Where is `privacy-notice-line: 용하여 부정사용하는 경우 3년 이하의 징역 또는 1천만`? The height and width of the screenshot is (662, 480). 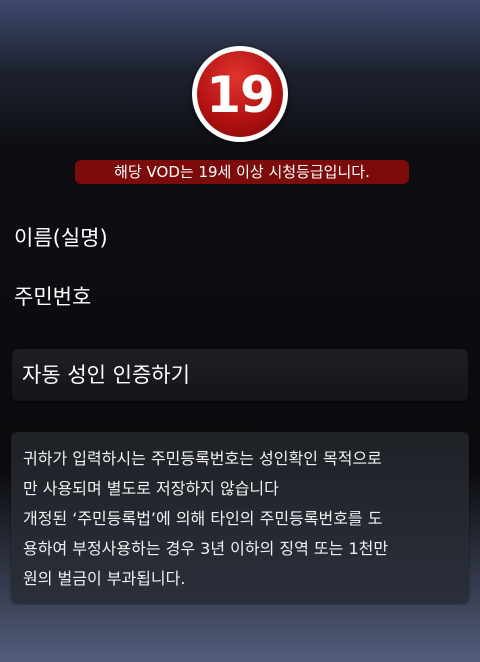 privacy-notice-line: 용하여 부정사용하는 경우 3년 이하의 징역 또는 1천만 is located at coordinates (206, 548).